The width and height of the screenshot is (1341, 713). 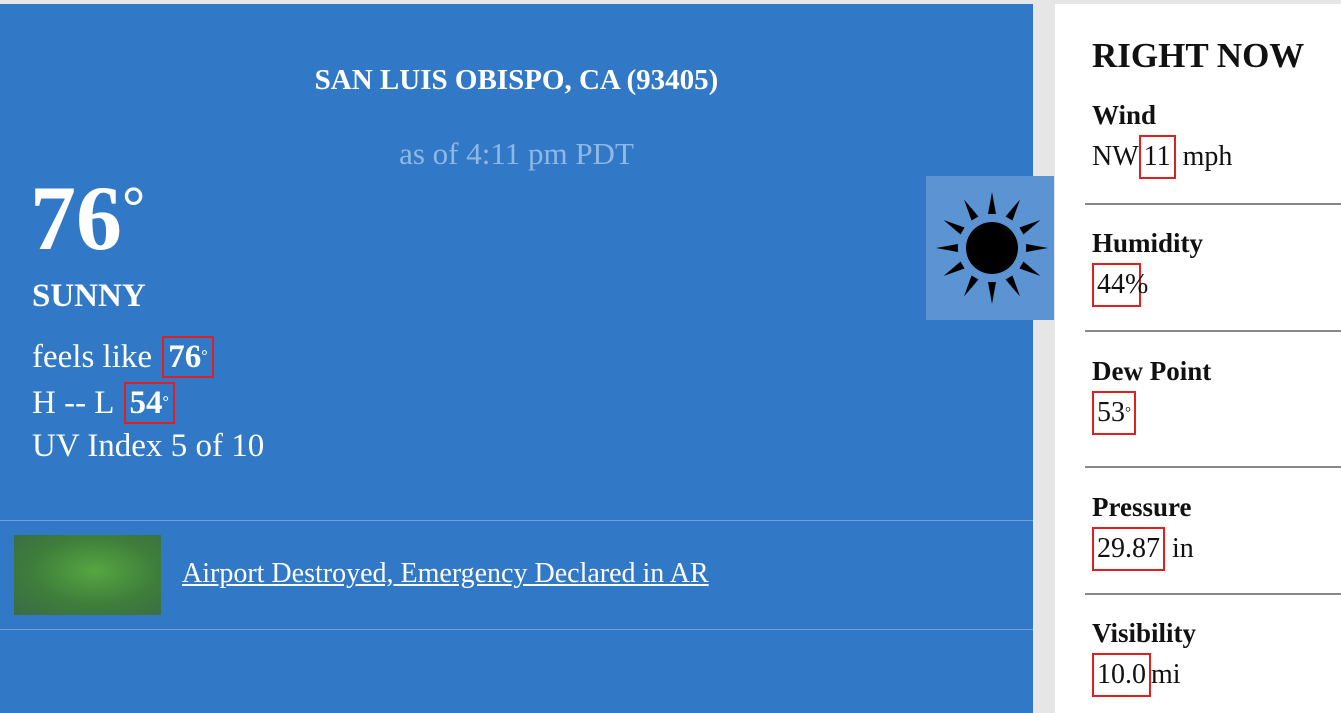 I want to click on low-value: 54, so click(x=146, y=403).